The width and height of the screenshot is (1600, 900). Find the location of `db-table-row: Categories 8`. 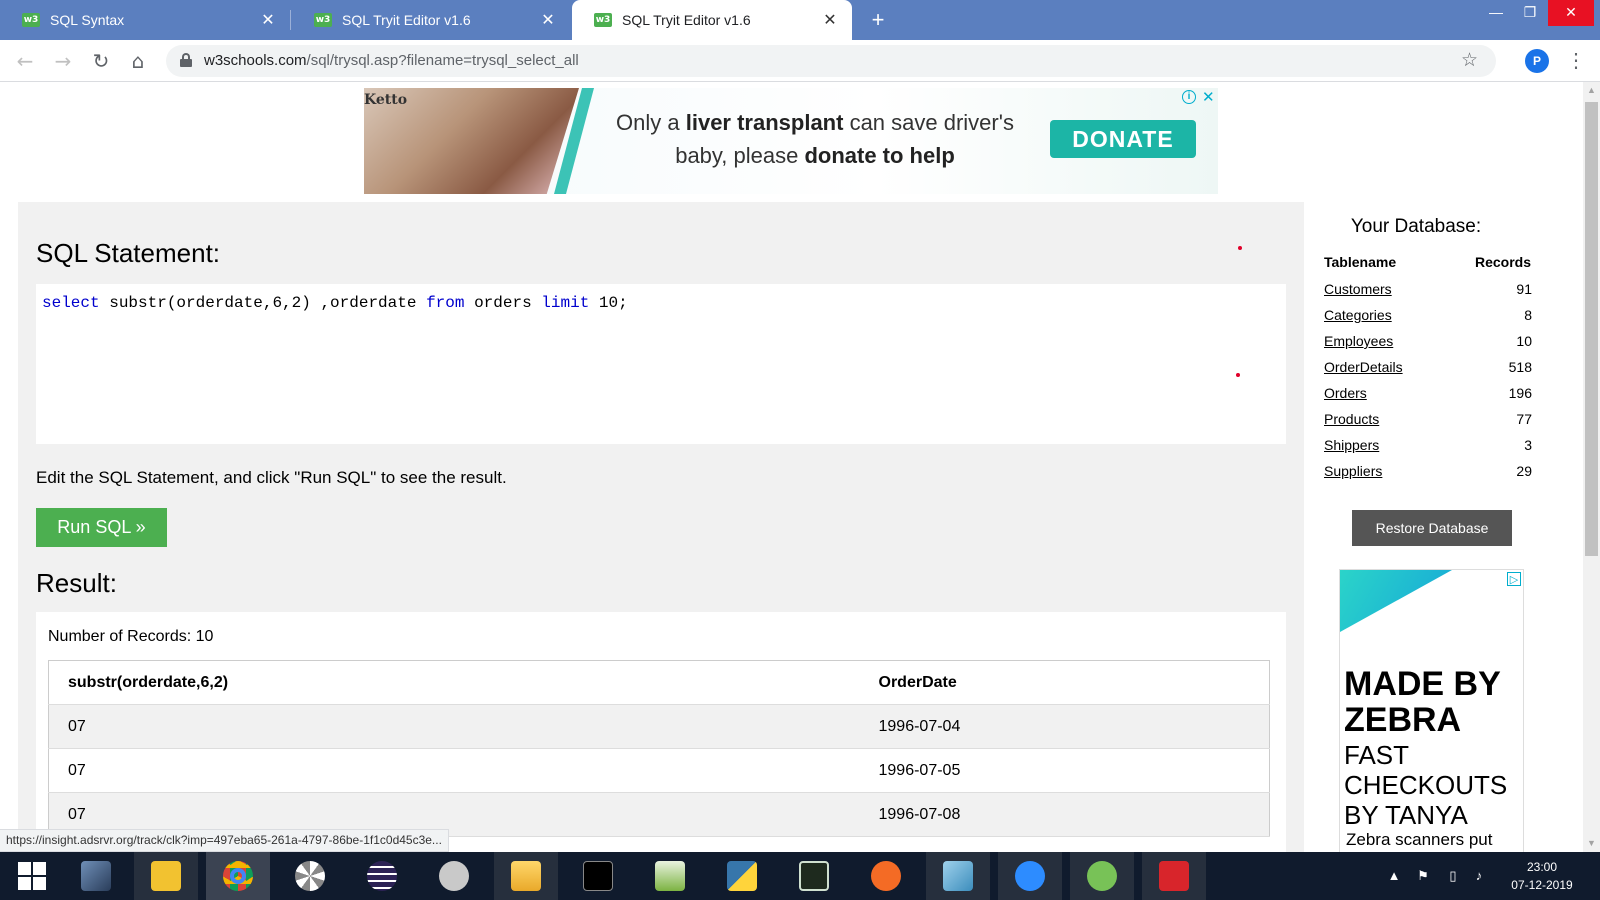

db-table-row: Categories 8 is located at coordinates (1428, 317).